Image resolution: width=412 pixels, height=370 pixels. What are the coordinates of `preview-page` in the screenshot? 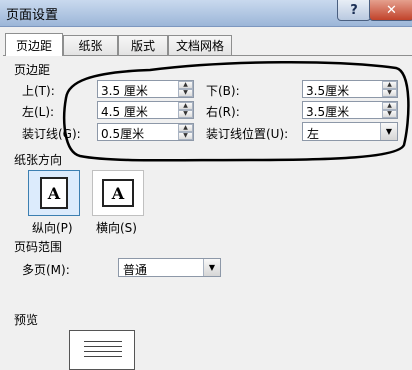 It's located at (102, 350).